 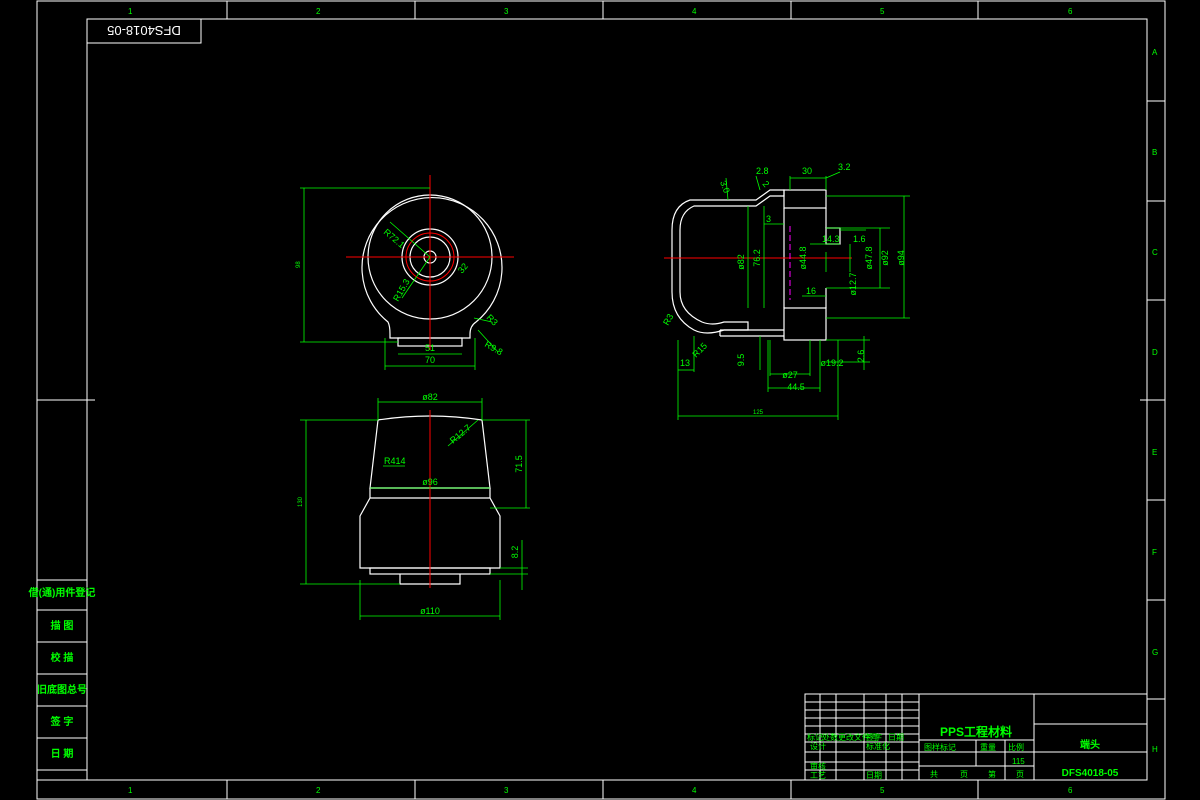 I want to click on dim-label: 9.5, so click(x=741, y=360).